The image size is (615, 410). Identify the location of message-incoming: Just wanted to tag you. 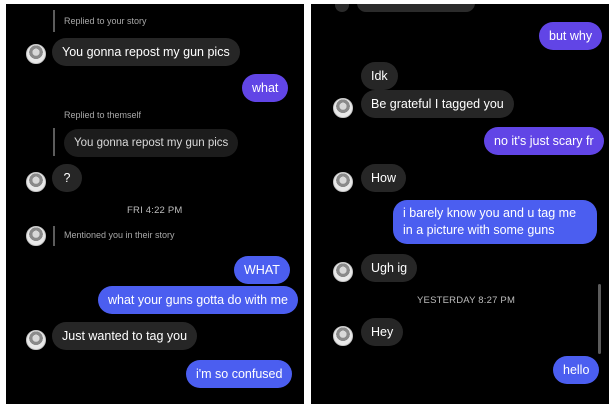
(125, 336).